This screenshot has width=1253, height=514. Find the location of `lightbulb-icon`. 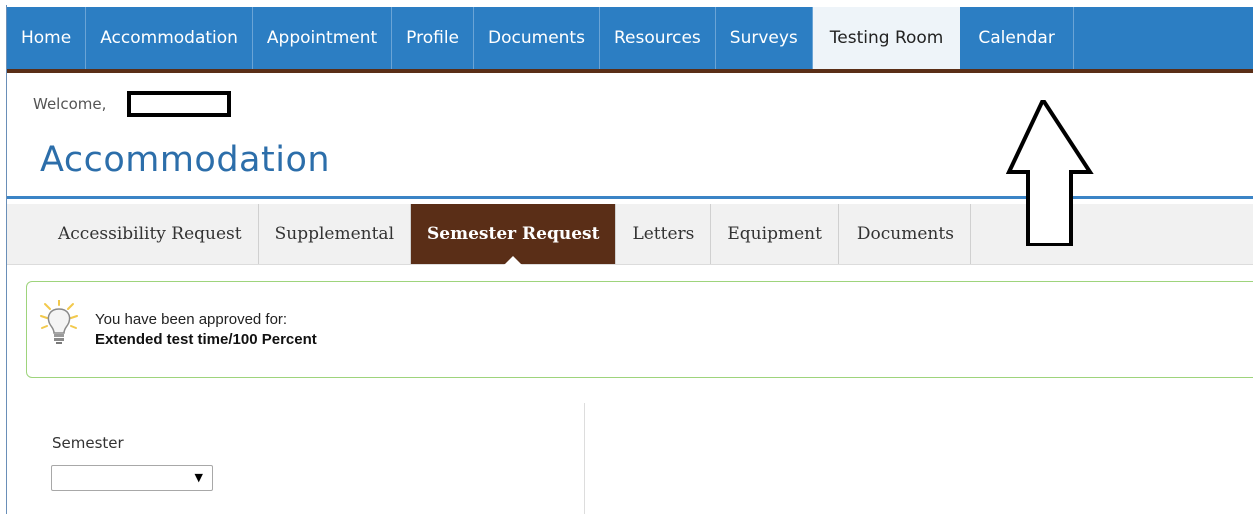

lightbulb-icon is located at coordinates (59, 322).